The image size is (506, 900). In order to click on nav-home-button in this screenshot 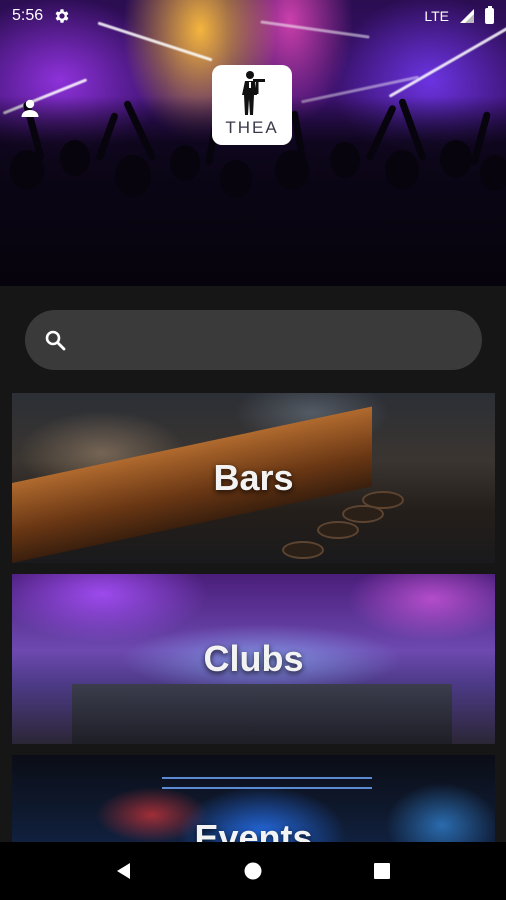, I will do `click(253, 871)`.